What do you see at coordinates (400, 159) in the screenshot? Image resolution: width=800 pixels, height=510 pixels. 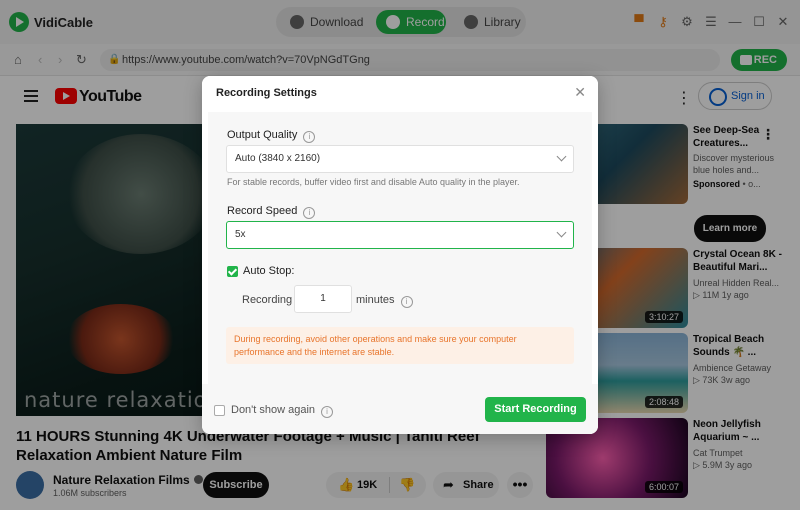 I see `output-quality-select: Auto (3840 x 2160)` at bounding box center [400, 159].